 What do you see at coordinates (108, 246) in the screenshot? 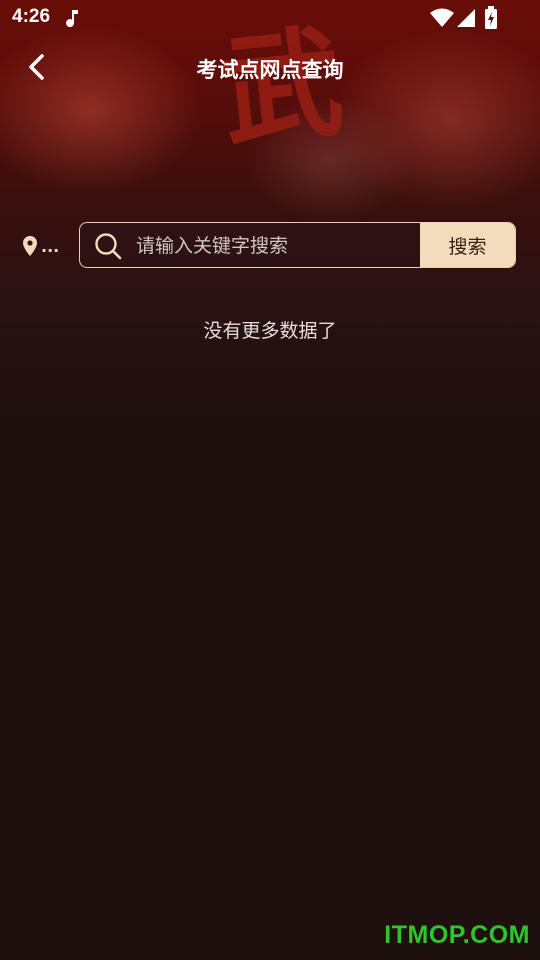
I see `search-icon` at bounding box center [108, 246].